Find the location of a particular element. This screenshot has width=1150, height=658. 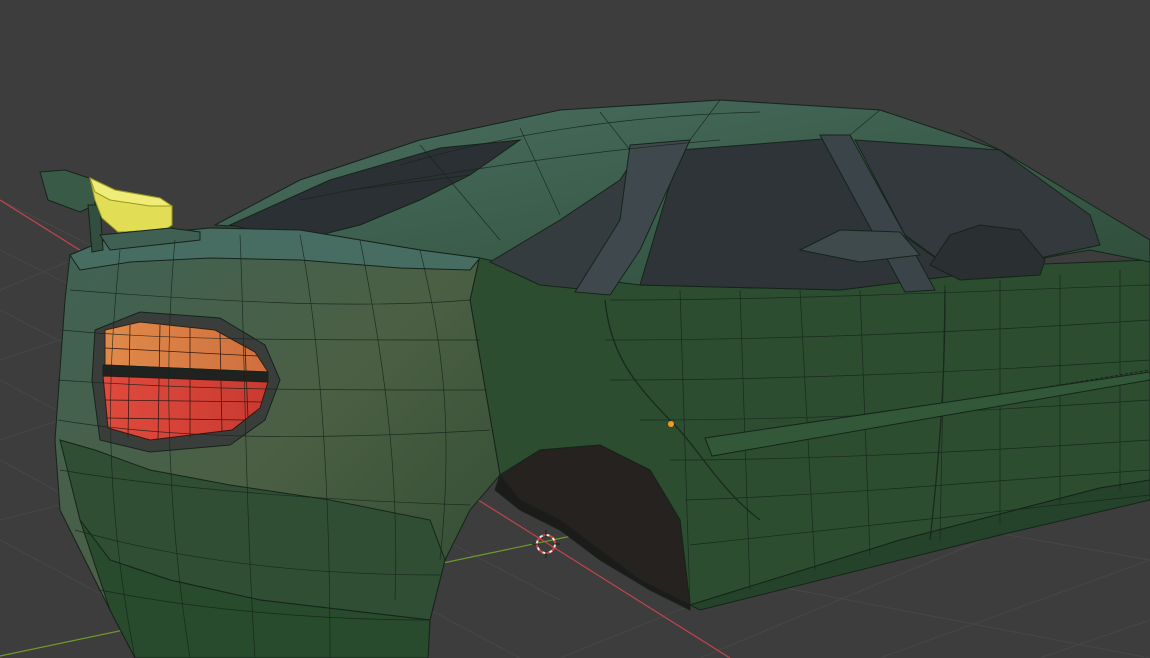

object-origin-dot is located at coordinates (671, 424).